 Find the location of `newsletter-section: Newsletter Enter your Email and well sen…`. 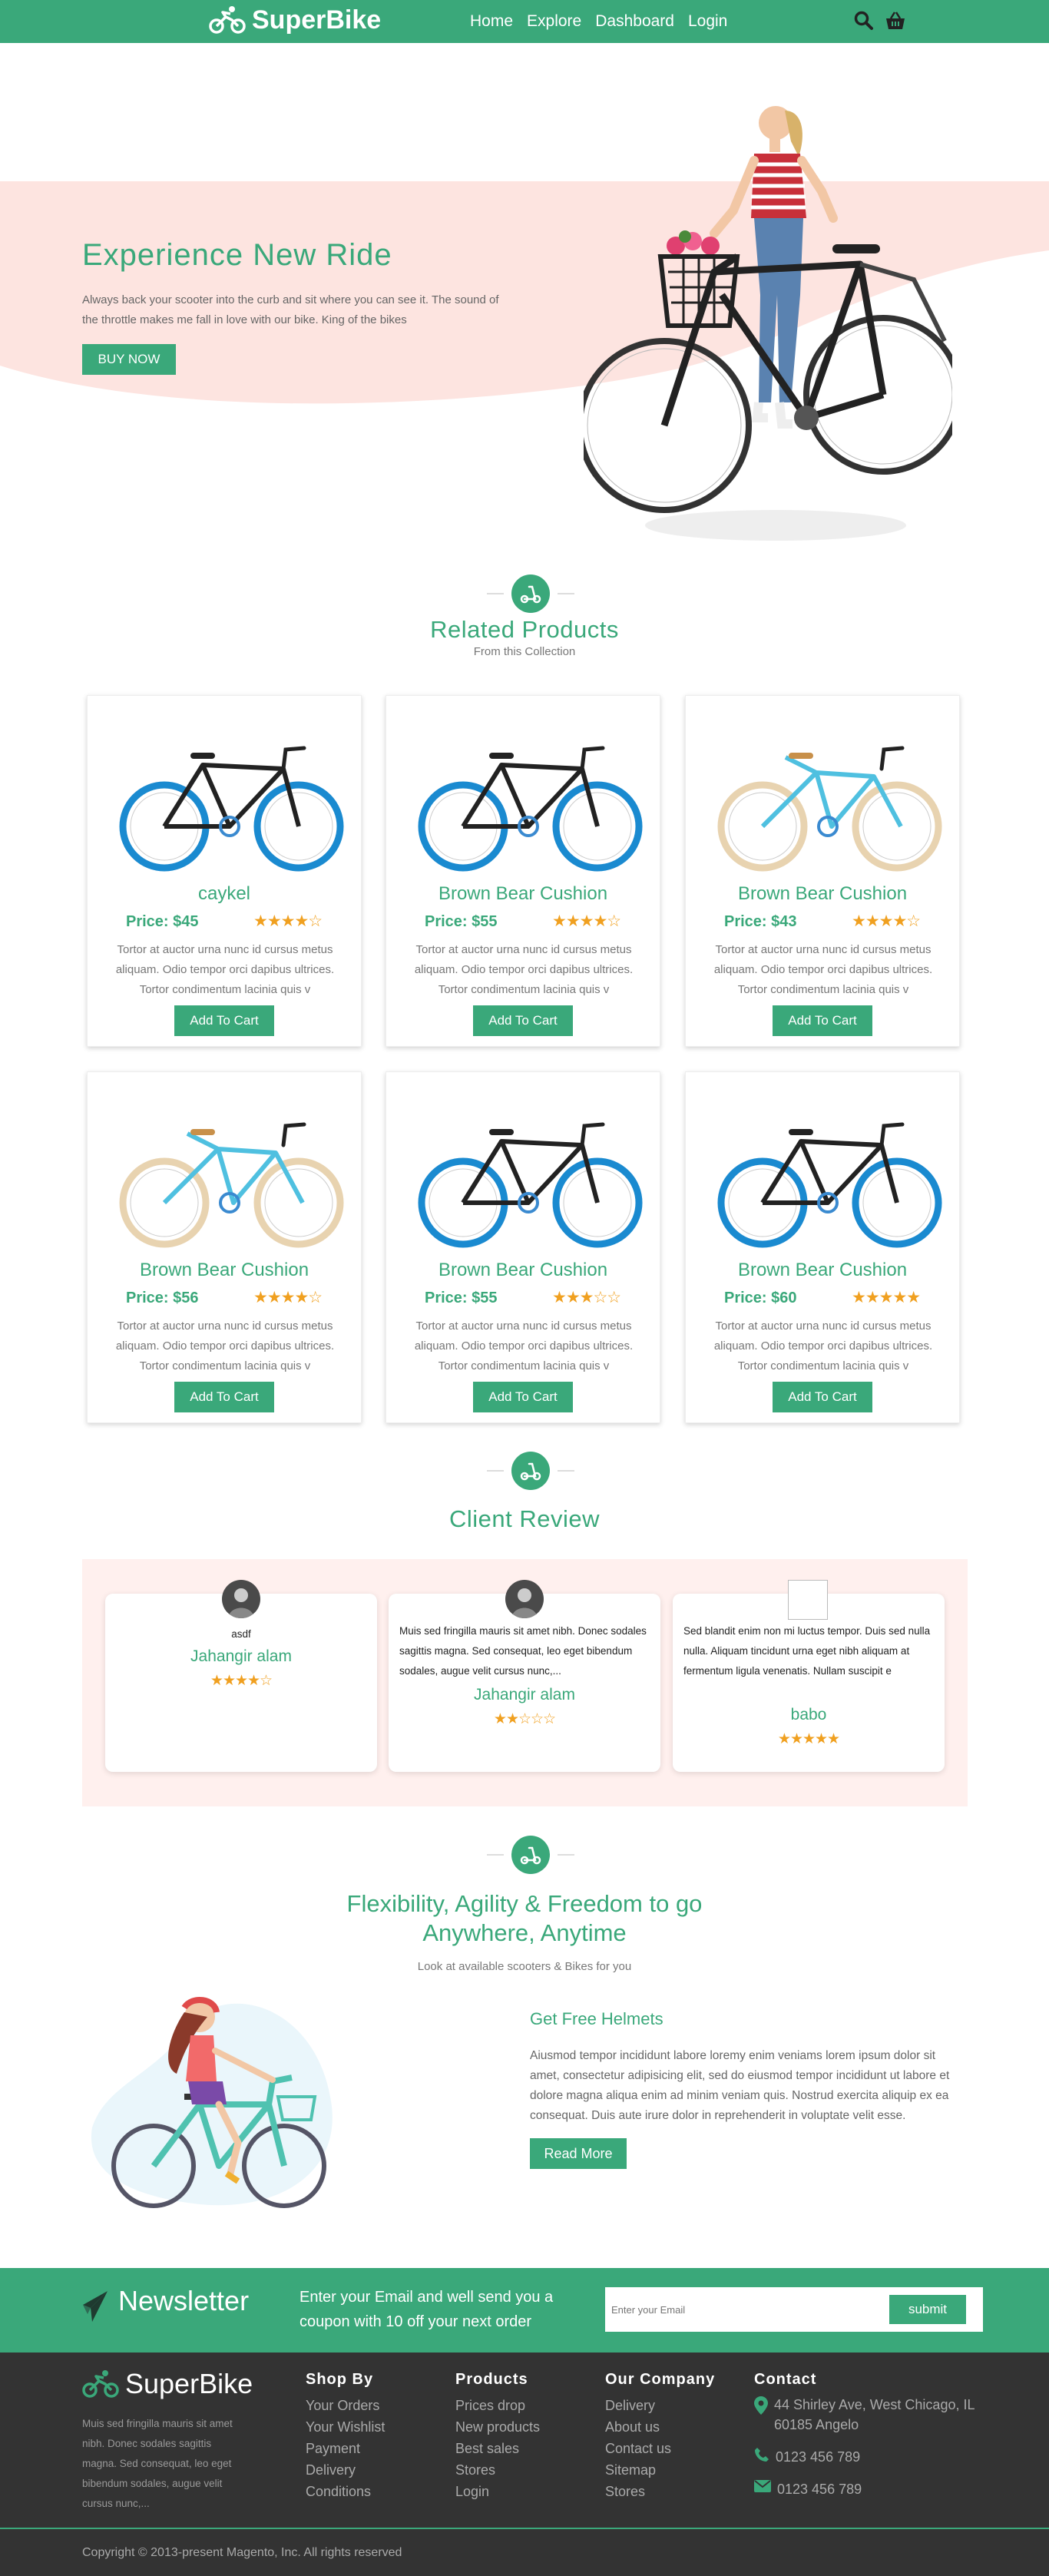

newsletter-section: Newsletter Enter your Email and well sen… is located at coordinates (524, 2310).